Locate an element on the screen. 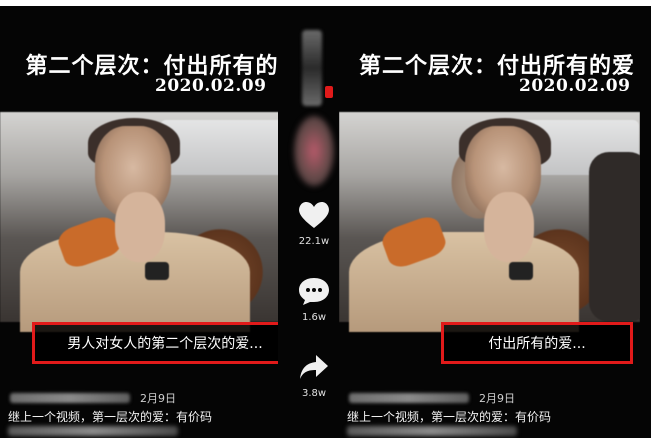  heart-icon is located at coordinates (314, 215).